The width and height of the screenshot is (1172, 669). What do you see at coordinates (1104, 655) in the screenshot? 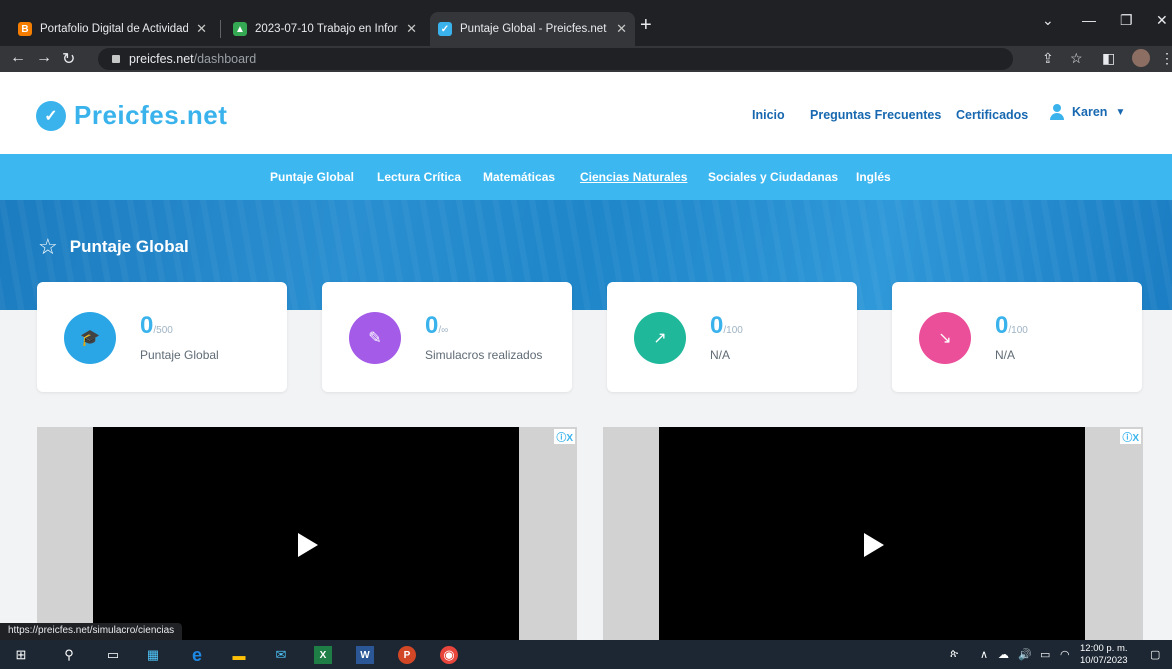
I see `system-clock: 12:00 p. m. 10/07/2023` at bounding box center [1104, 655].